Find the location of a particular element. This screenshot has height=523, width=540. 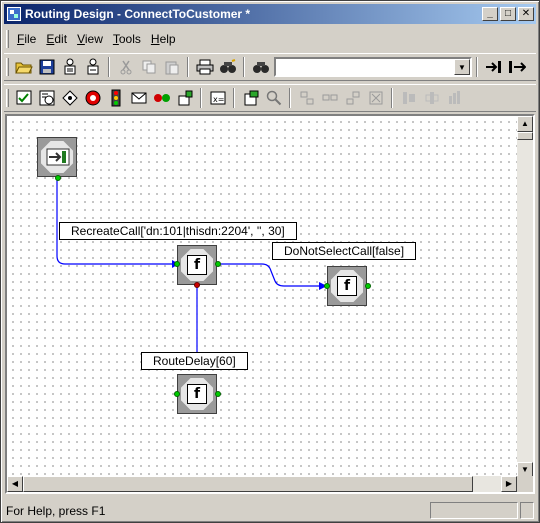

paste-icon is located at coordinates (171, 67).